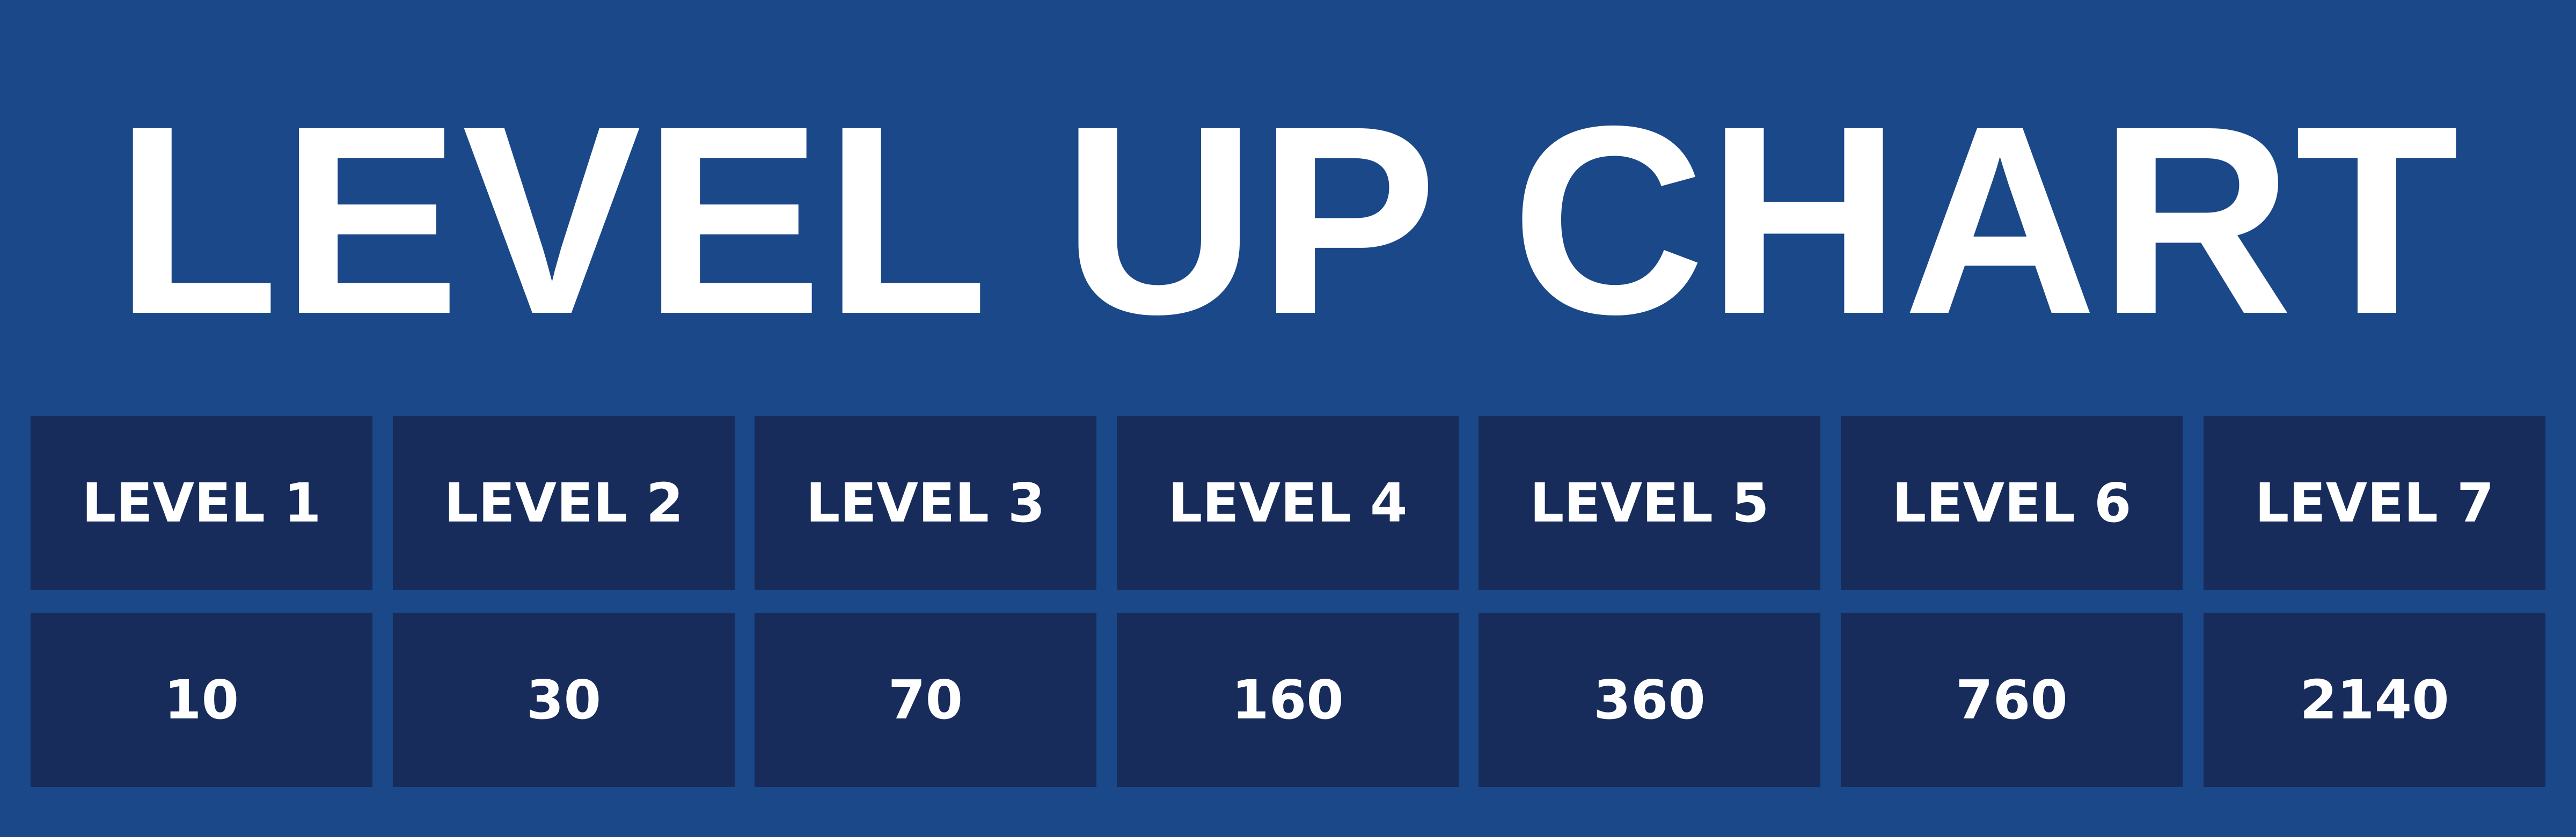 Image resolution: width=2576 pixels, height=837 pixels. What do you see at coordinates (2012, 700) in the screenshot?
I see `level-value-cell-6: 760` at bounding box center [2012, 700].